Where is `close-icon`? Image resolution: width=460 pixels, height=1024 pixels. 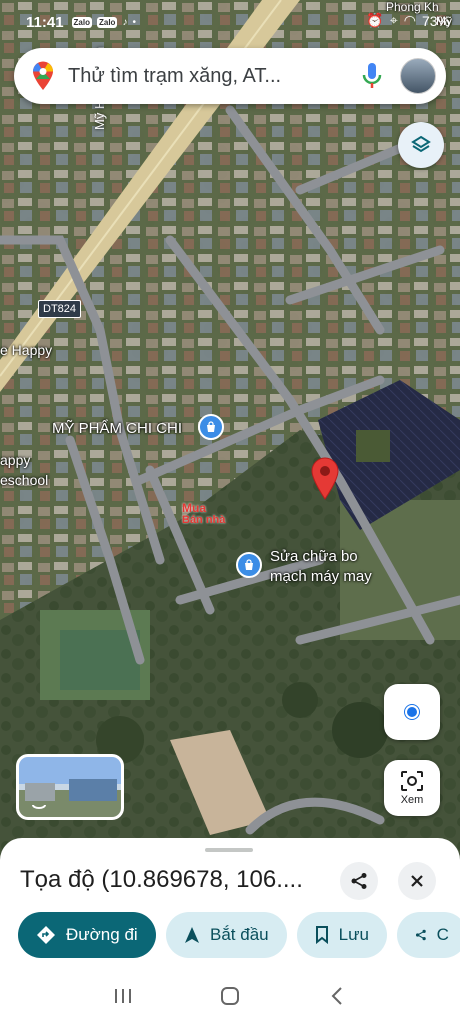 close-icon is located at coordinates (417, 881).